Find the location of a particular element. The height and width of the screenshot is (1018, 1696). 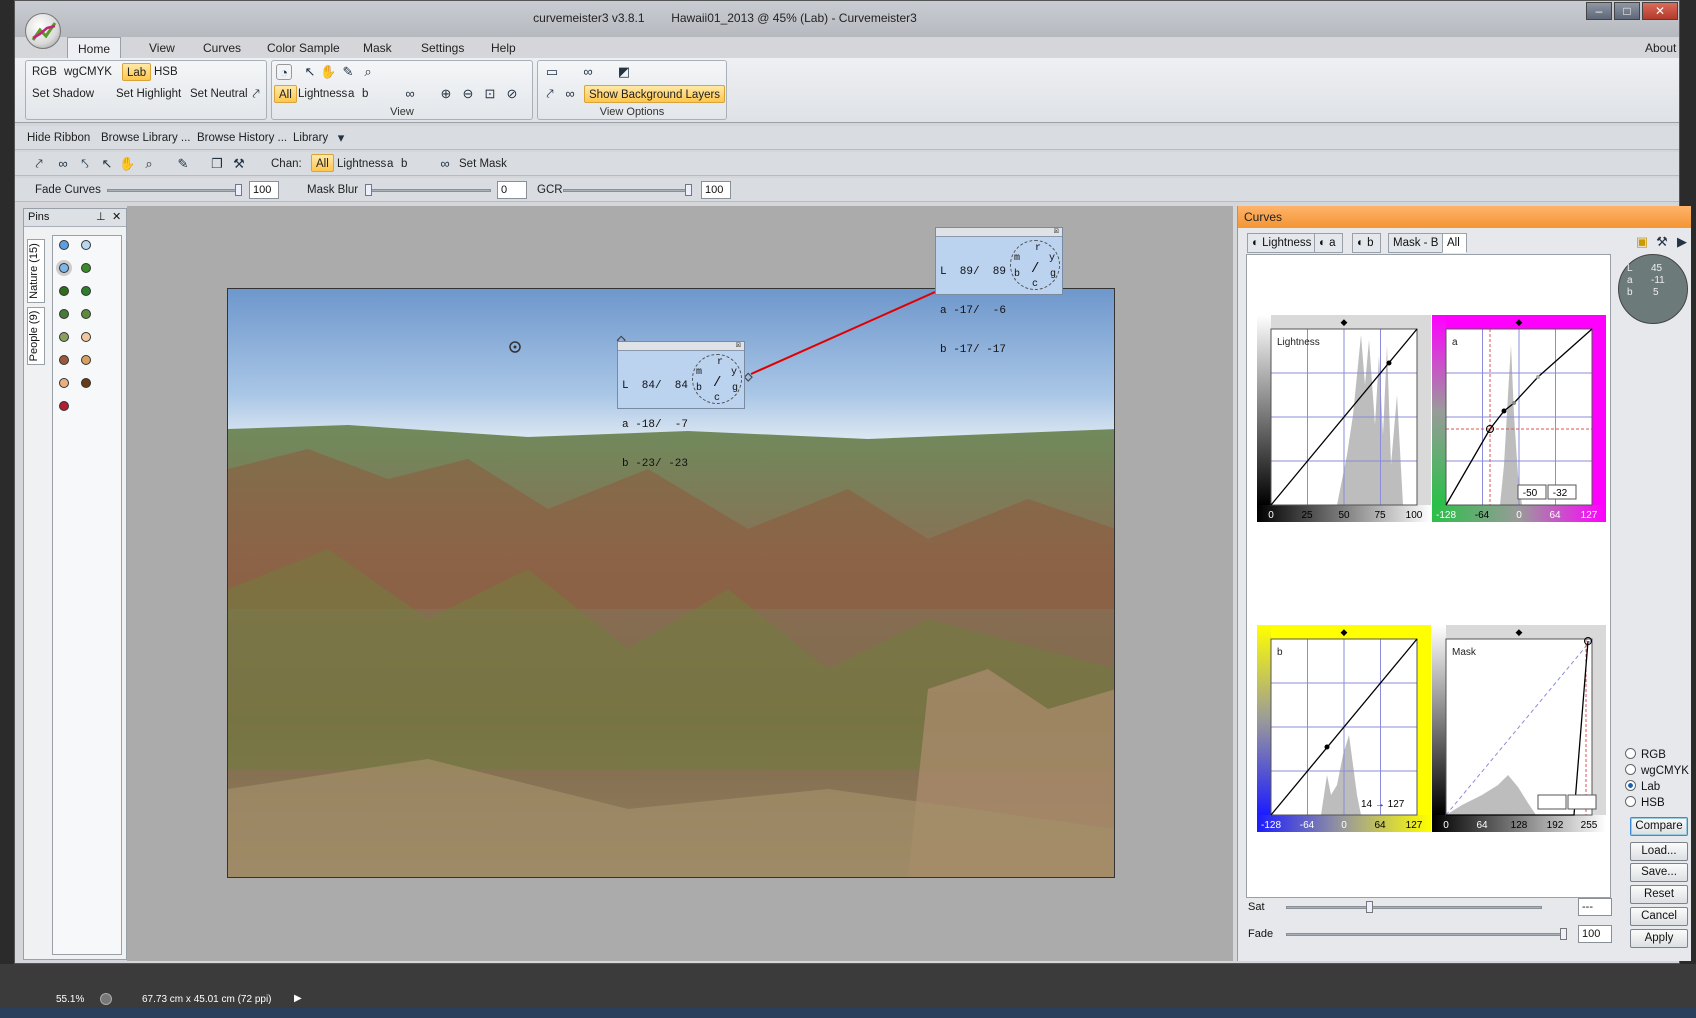

tab-view: View is located at coordinates (162, 48).